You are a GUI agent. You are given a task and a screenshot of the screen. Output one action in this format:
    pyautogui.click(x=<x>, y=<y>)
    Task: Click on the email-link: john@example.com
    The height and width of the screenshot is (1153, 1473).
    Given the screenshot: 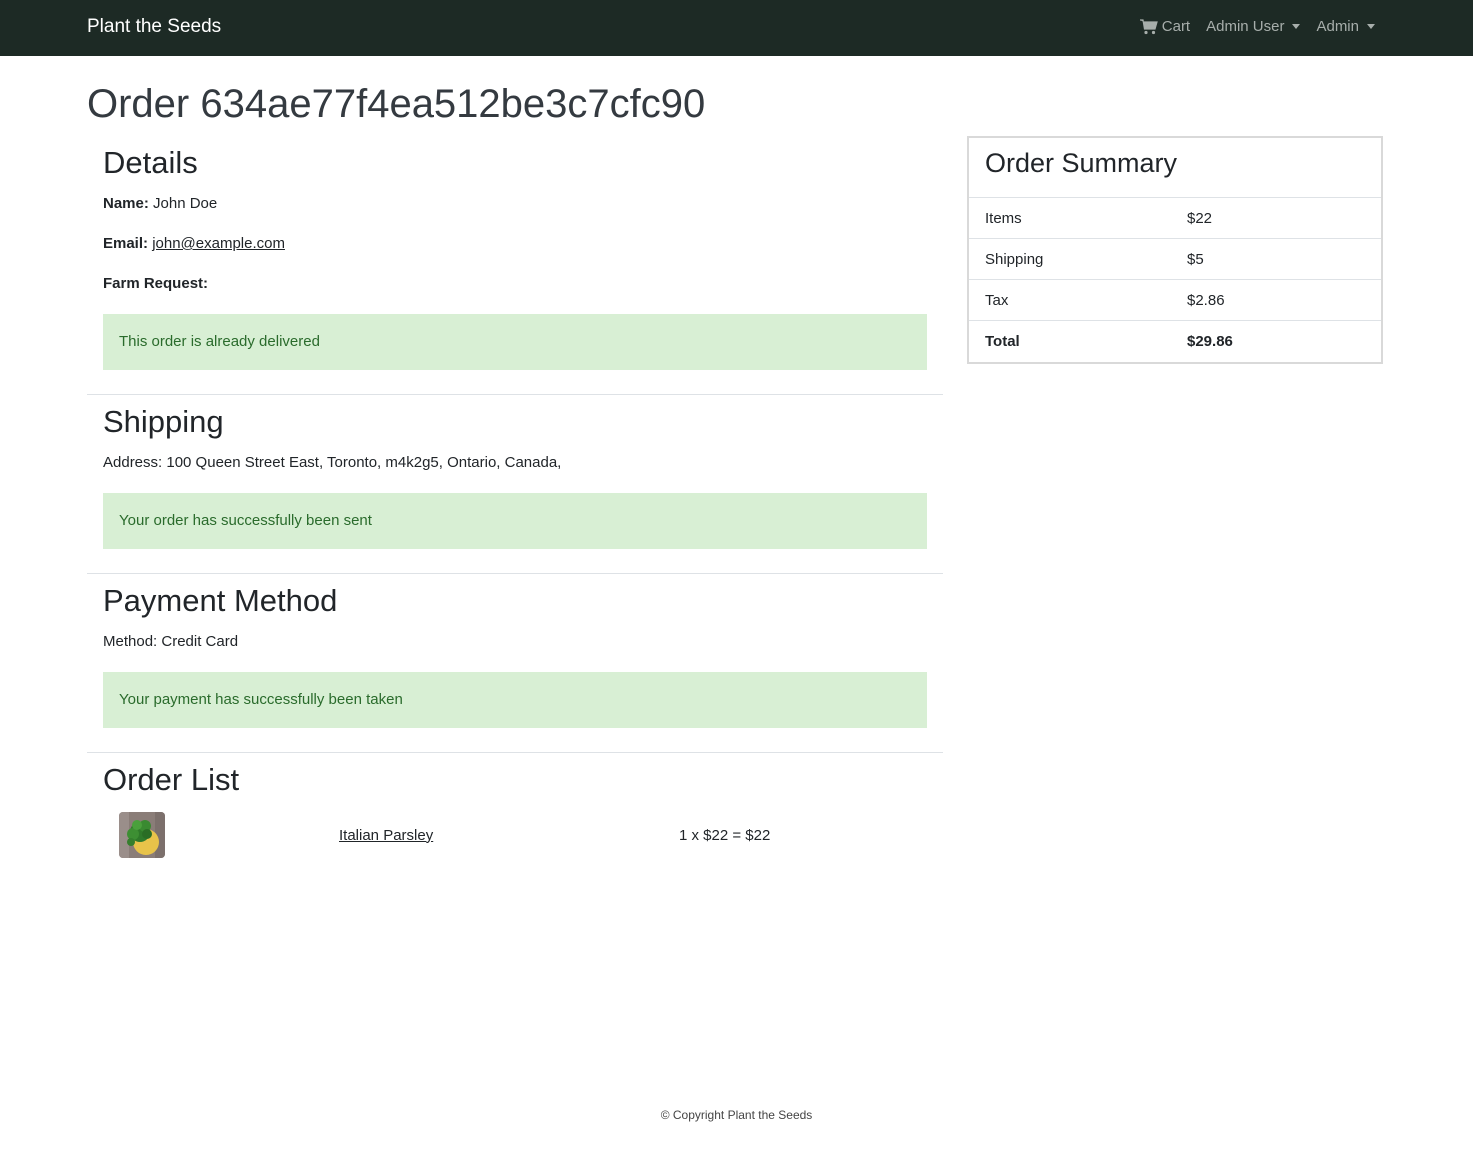 What is the action you would take?
    pyautogui.click(x=218, y=243)
    